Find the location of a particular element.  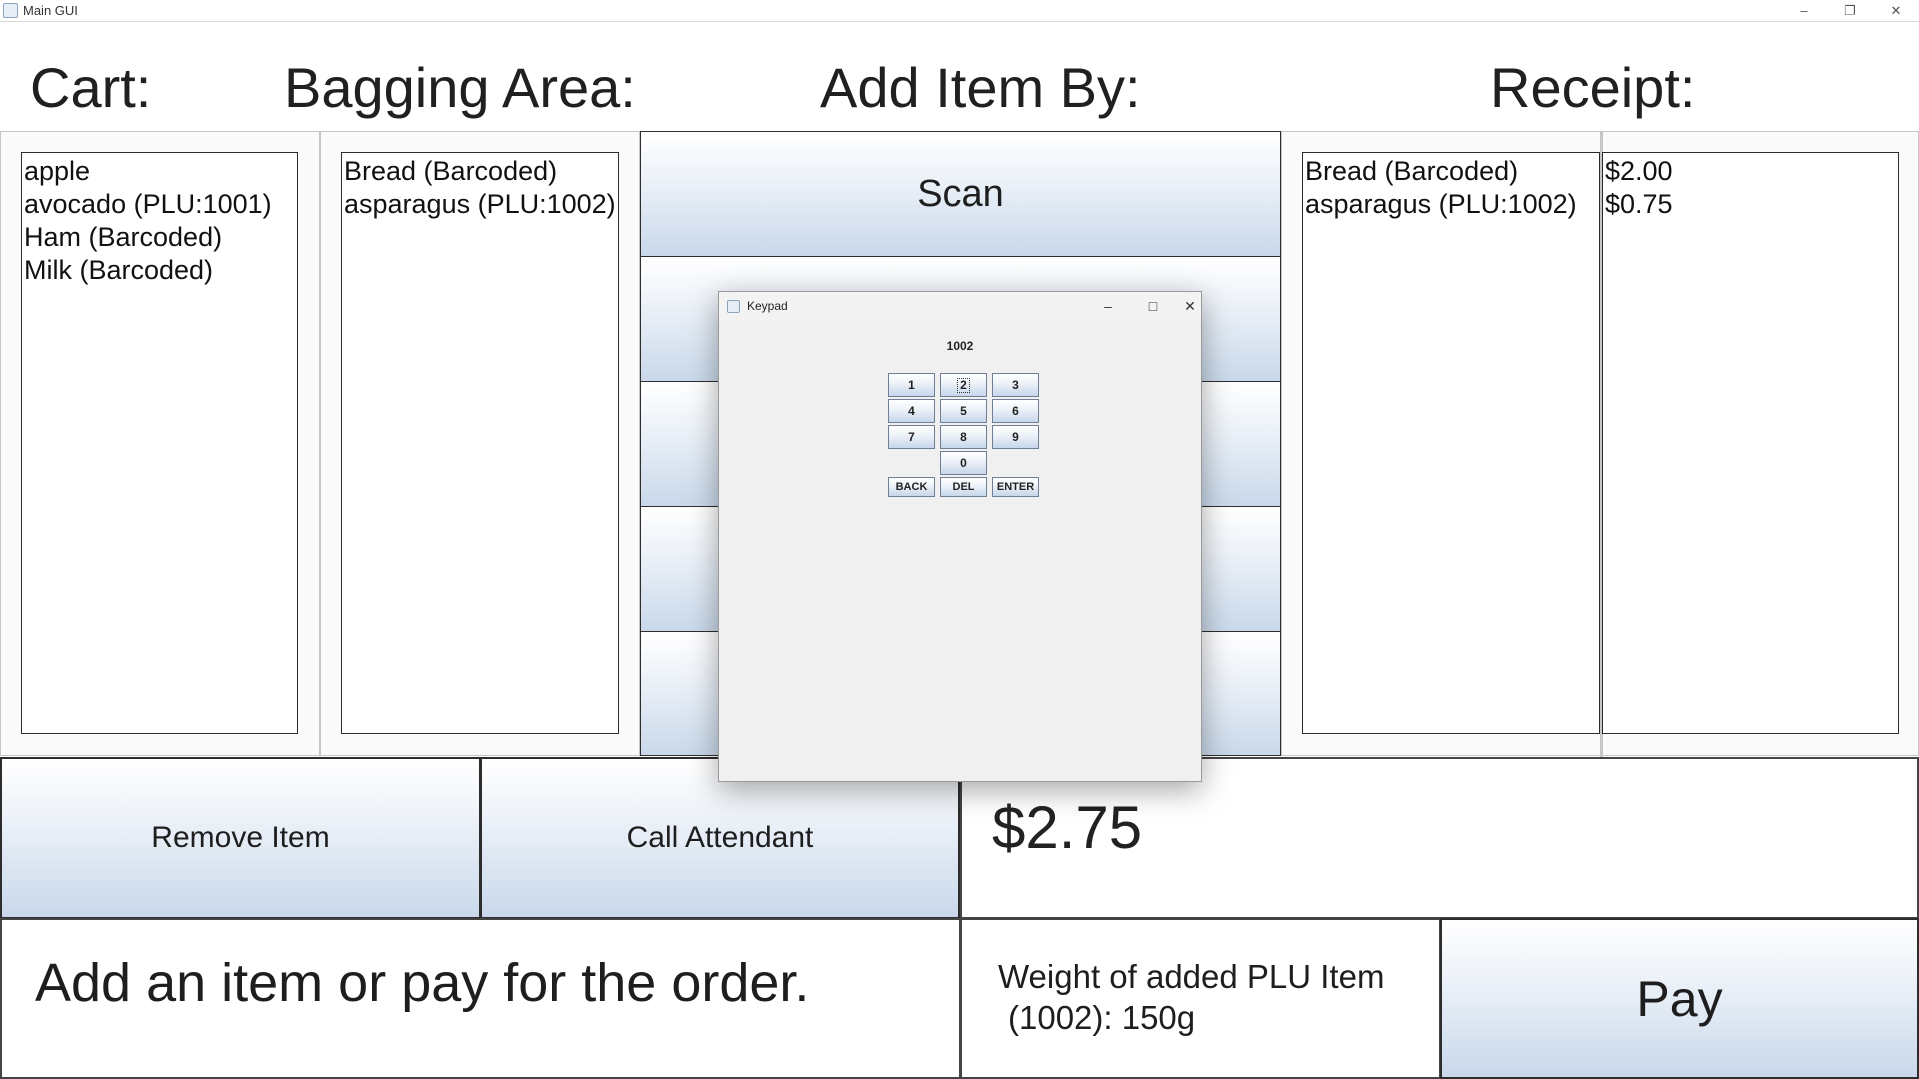

key-label: 3 is located at coordinates (1015, 385).